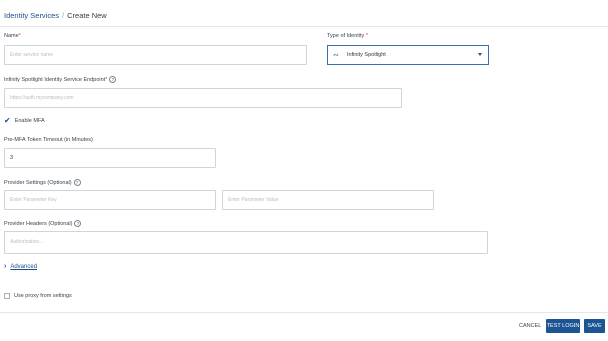 This screenshot has width=608, height=341. Describe the element at coordinates (43, 223) in the screenshot. I see `provider-headers-label: Provider Headers (Optional)?` at that location.